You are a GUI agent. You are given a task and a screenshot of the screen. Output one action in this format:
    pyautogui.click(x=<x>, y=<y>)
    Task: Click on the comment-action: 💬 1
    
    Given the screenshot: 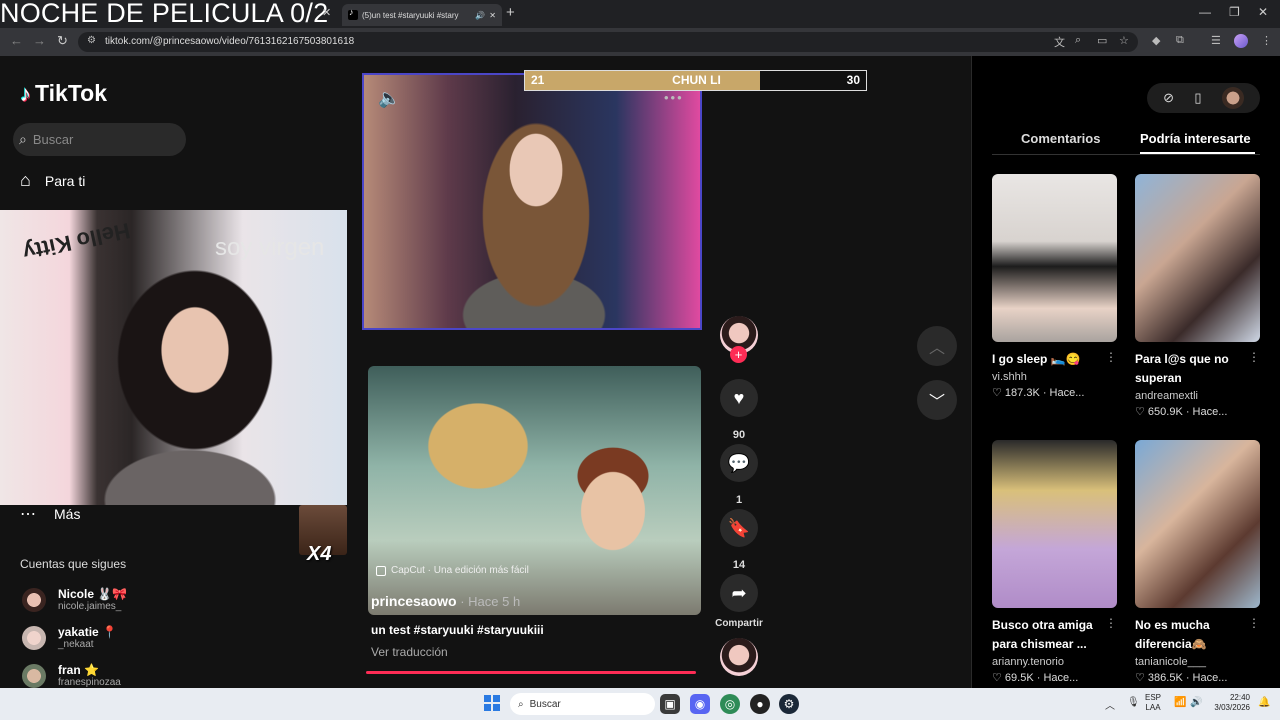 What is the action you would take?
    pyautogui.click(x=739, y=475)
    